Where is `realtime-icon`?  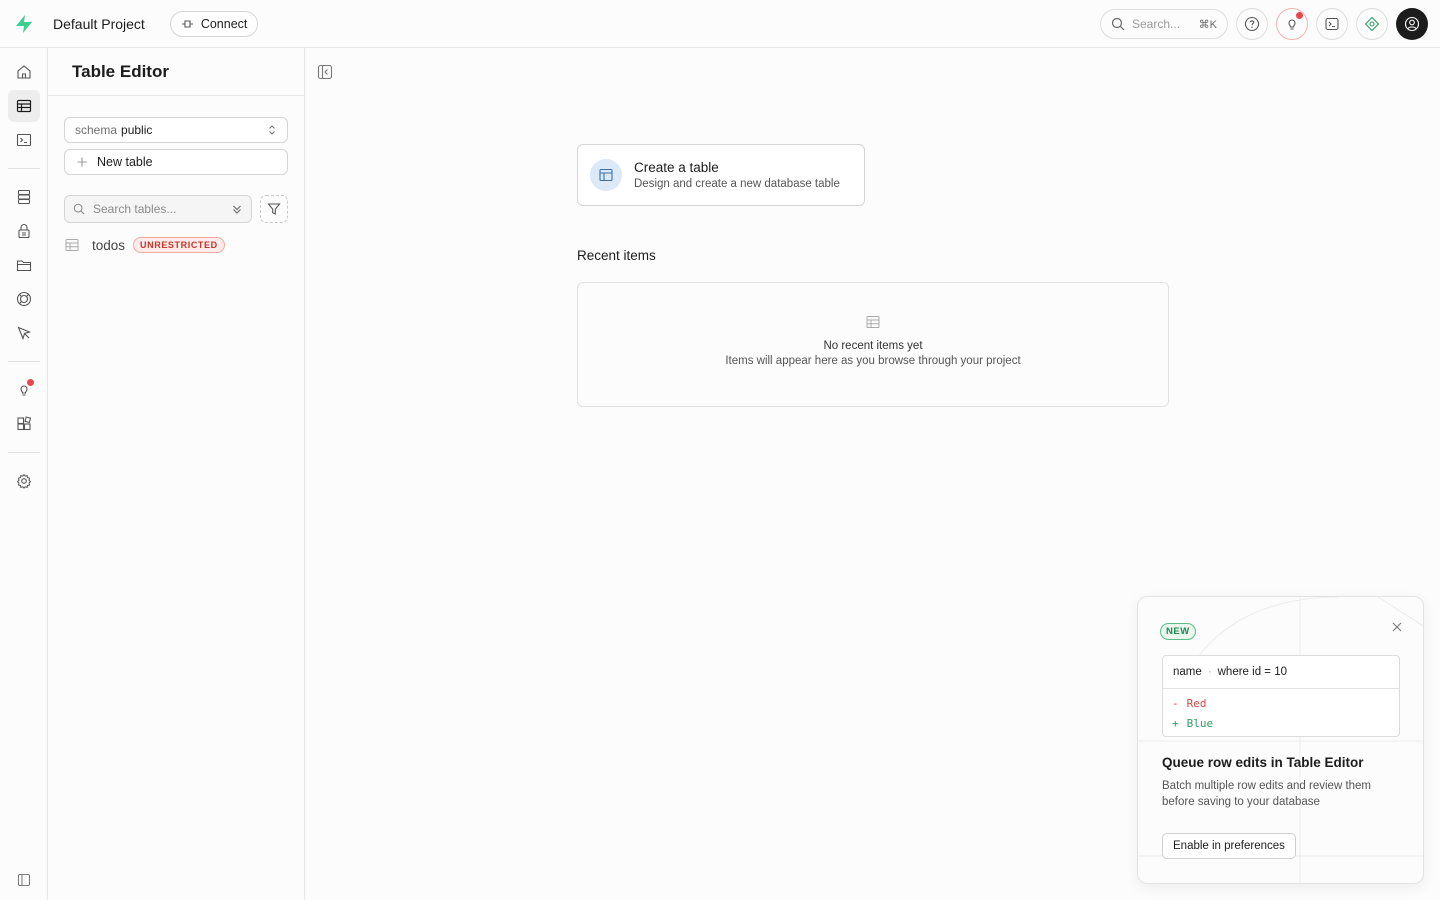 realtime-icon is located at coordinates (24, 299).